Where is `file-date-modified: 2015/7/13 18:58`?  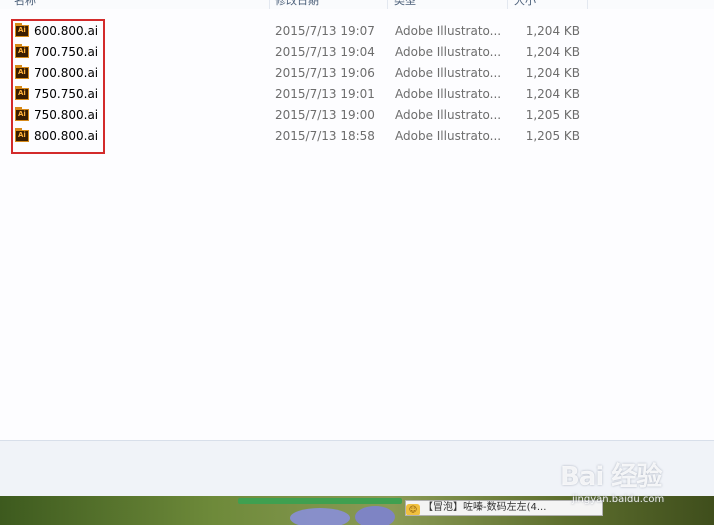
file-date-modified: 2015/7/13 18:58 is located at coordinates (325, 136).